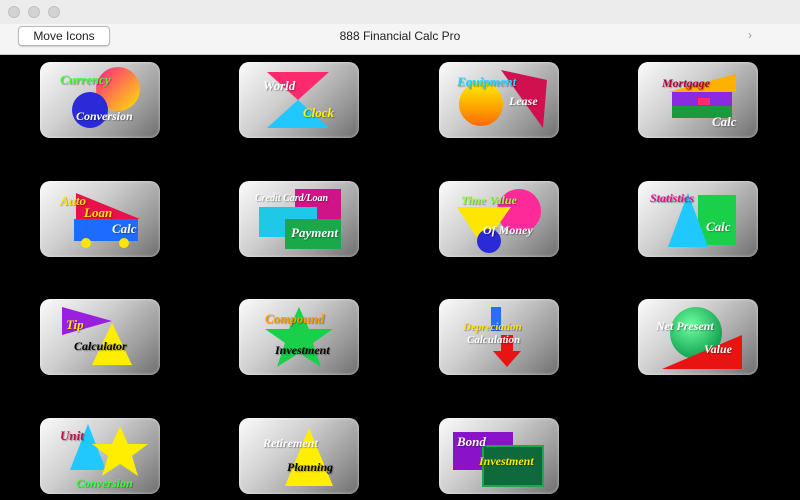 The height and width of the screenshot is (500, 800). What do you see at coordinates (290, 443) in the screenshot?
I see `tile-label: Retirement` at bounding box center [290, 443].